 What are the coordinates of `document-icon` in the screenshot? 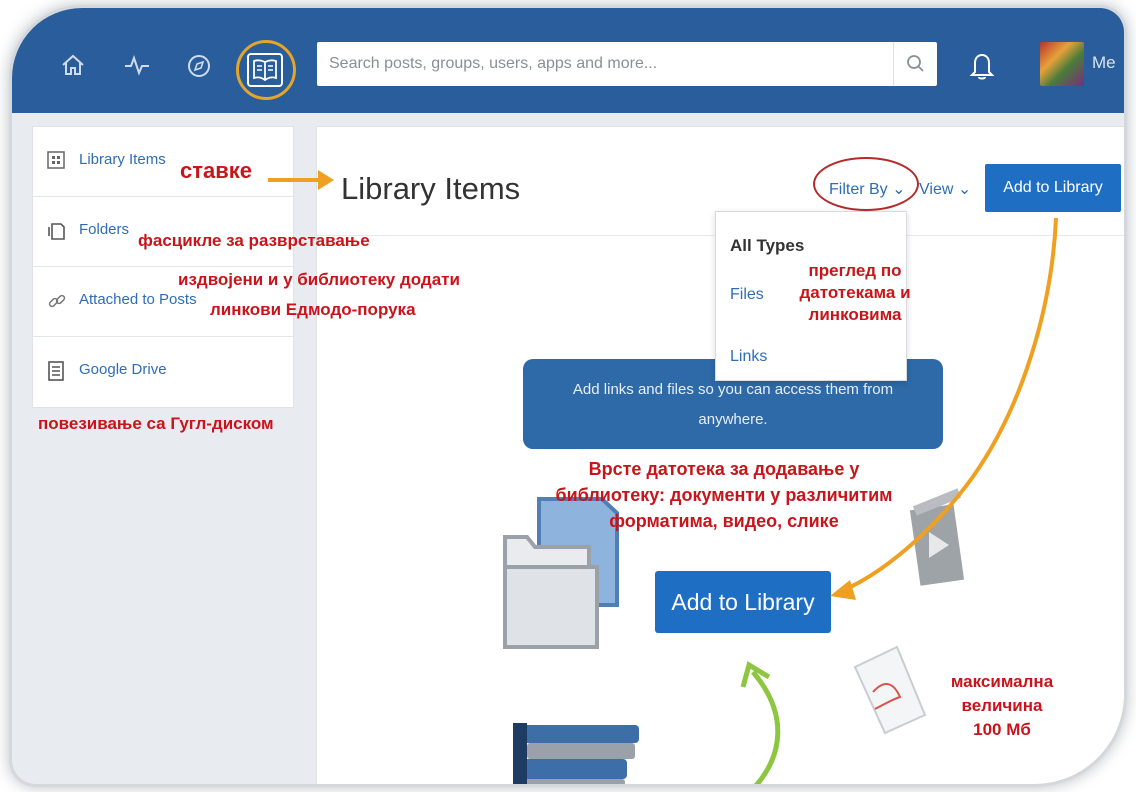 It's located at (57, 371).